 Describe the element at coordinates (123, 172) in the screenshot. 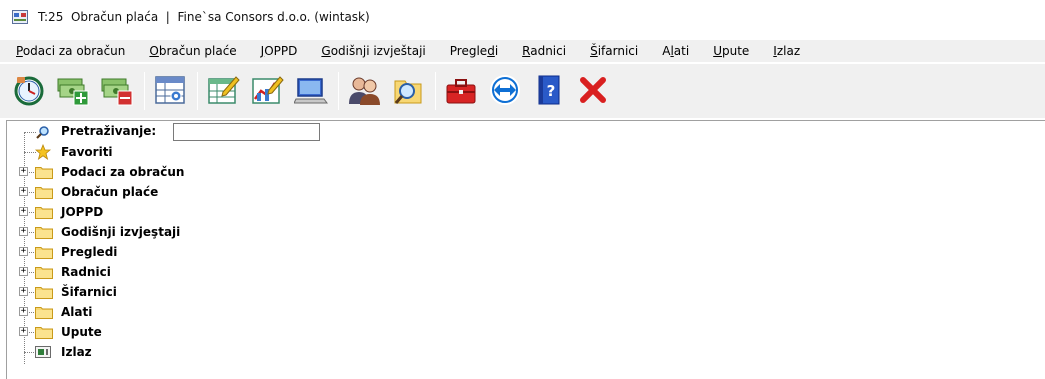

I see `folder-label: Podaci za obračun` at that location.